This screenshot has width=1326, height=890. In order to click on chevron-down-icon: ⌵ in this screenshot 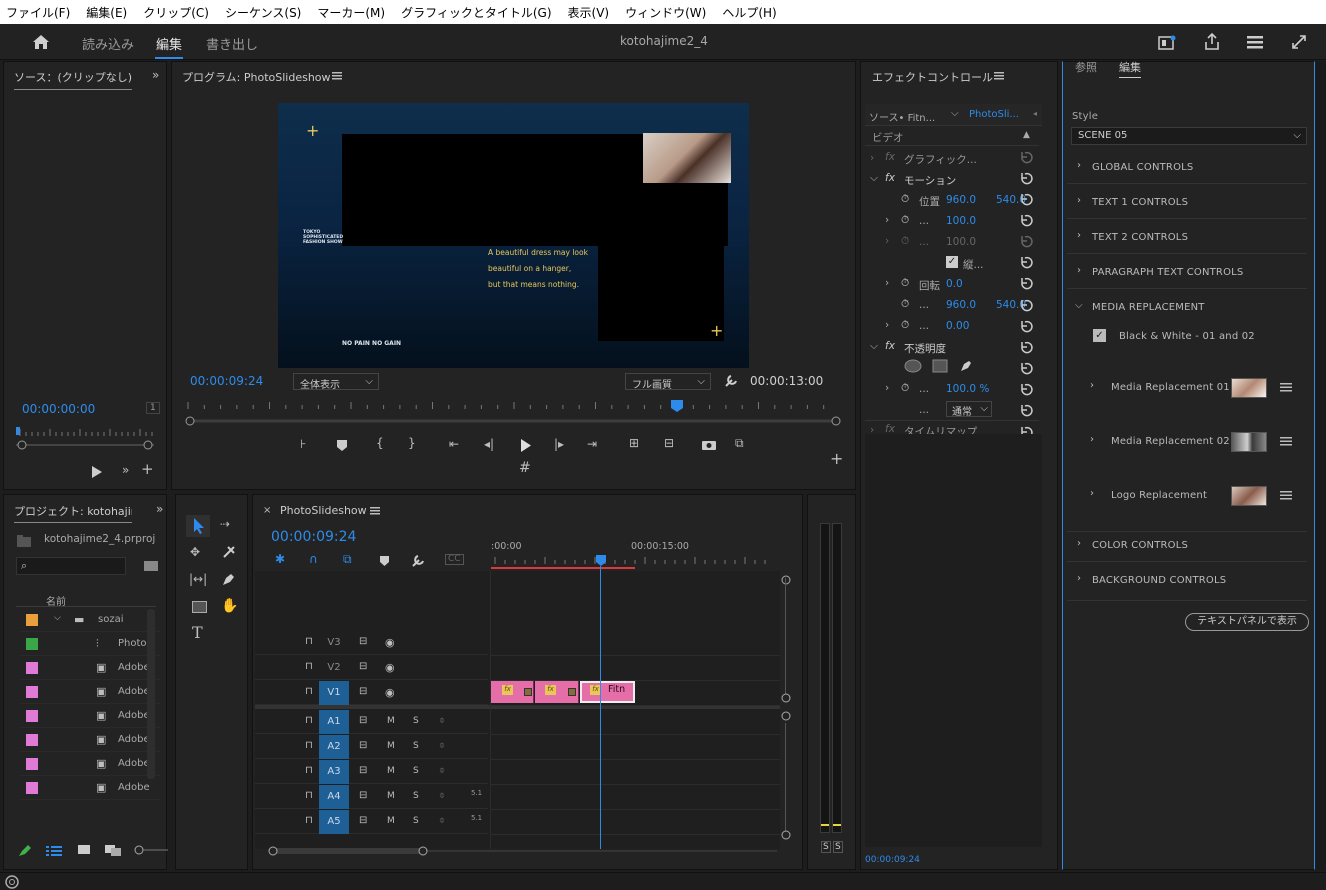, I will do `click(57, 618)`.